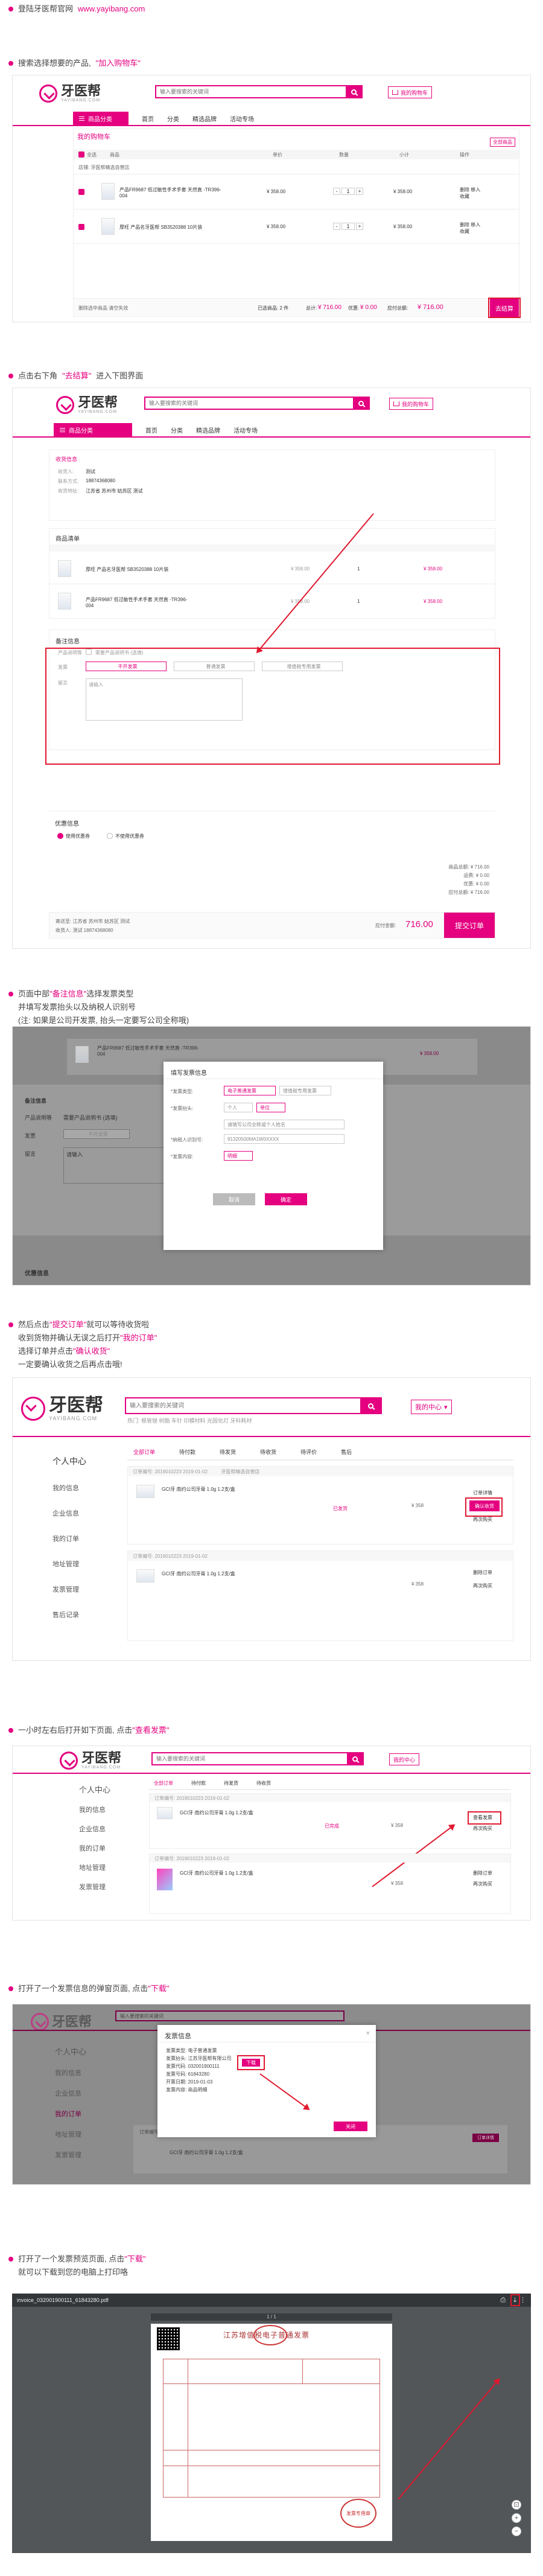  Describe the element at coordinates (170, 227) in the screenshot. I see `product-name: 厚旺 产品名牙医帮 SB3520388 10片装` at that location.